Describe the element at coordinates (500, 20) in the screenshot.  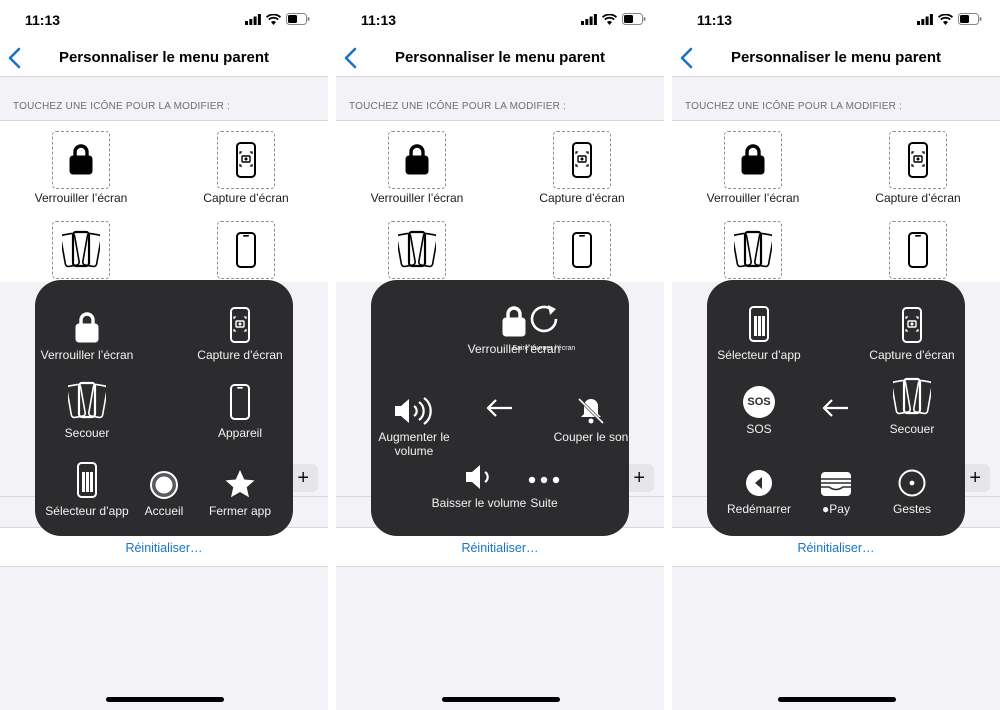
I see `status-bar: 11:13` at that location.